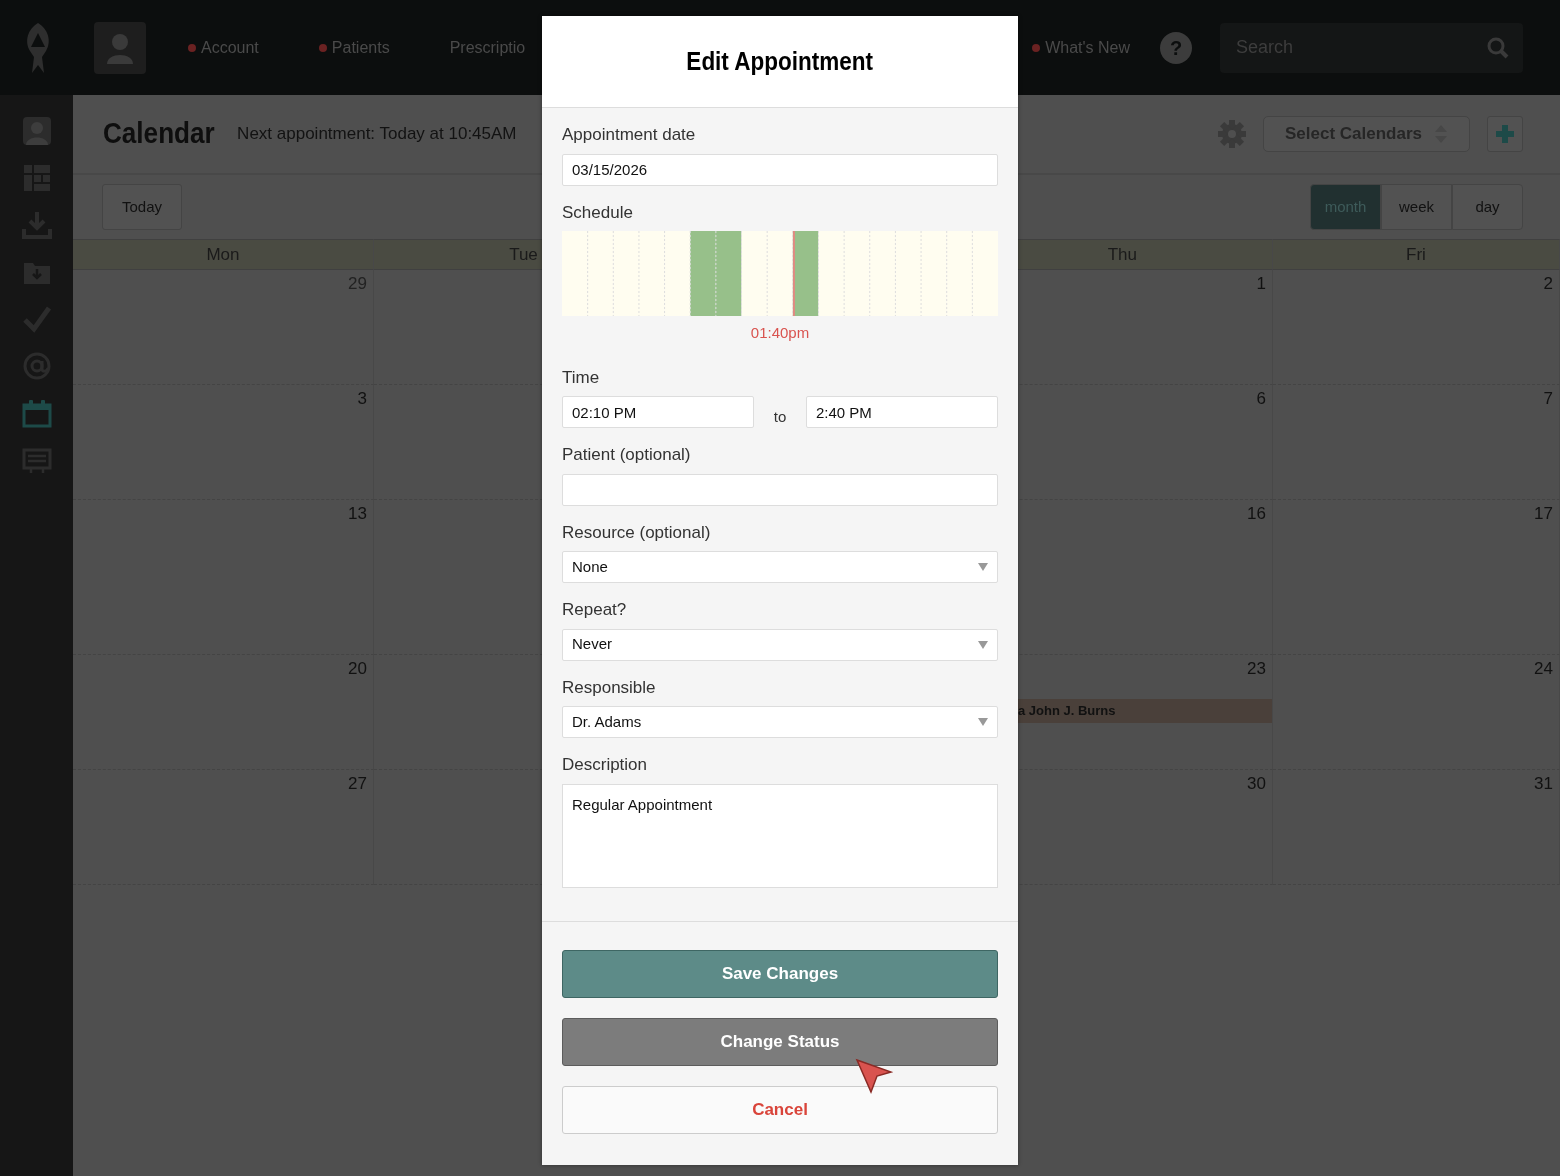 Image resolution: width=1560 pixels, height=1176 pixels. I want to click on nav-link: Patients, so click(354, 47).